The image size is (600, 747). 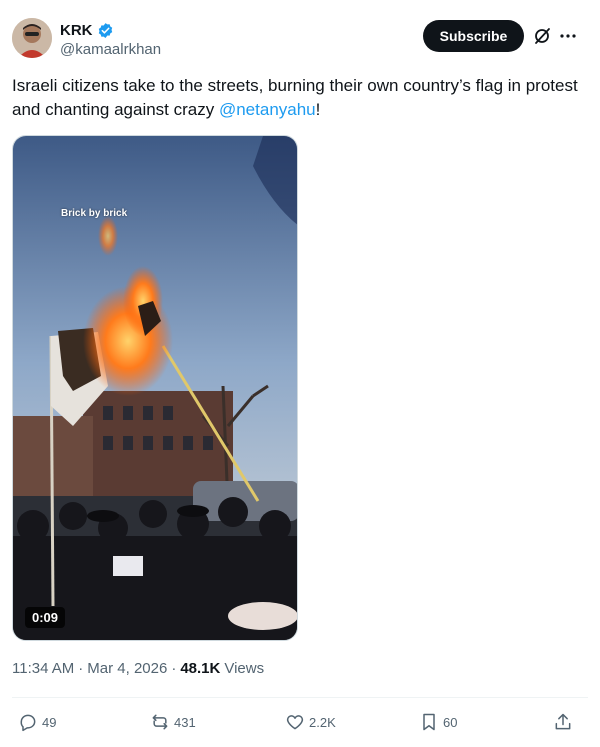 I want to click on repost-count: 431, so click(x=185, y=722).